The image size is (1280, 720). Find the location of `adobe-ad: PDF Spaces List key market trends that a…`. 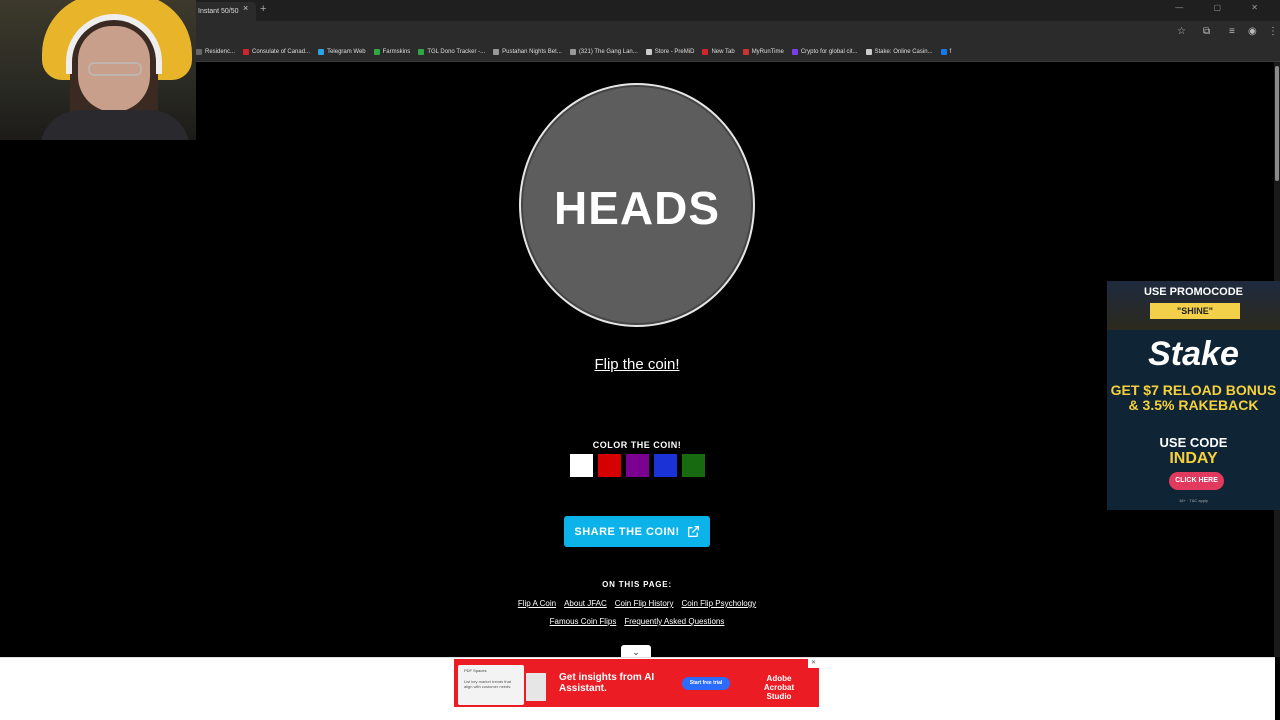

adobe-ad: PDF Spaces List key market trends that a… is located at coordinates (636, 683).